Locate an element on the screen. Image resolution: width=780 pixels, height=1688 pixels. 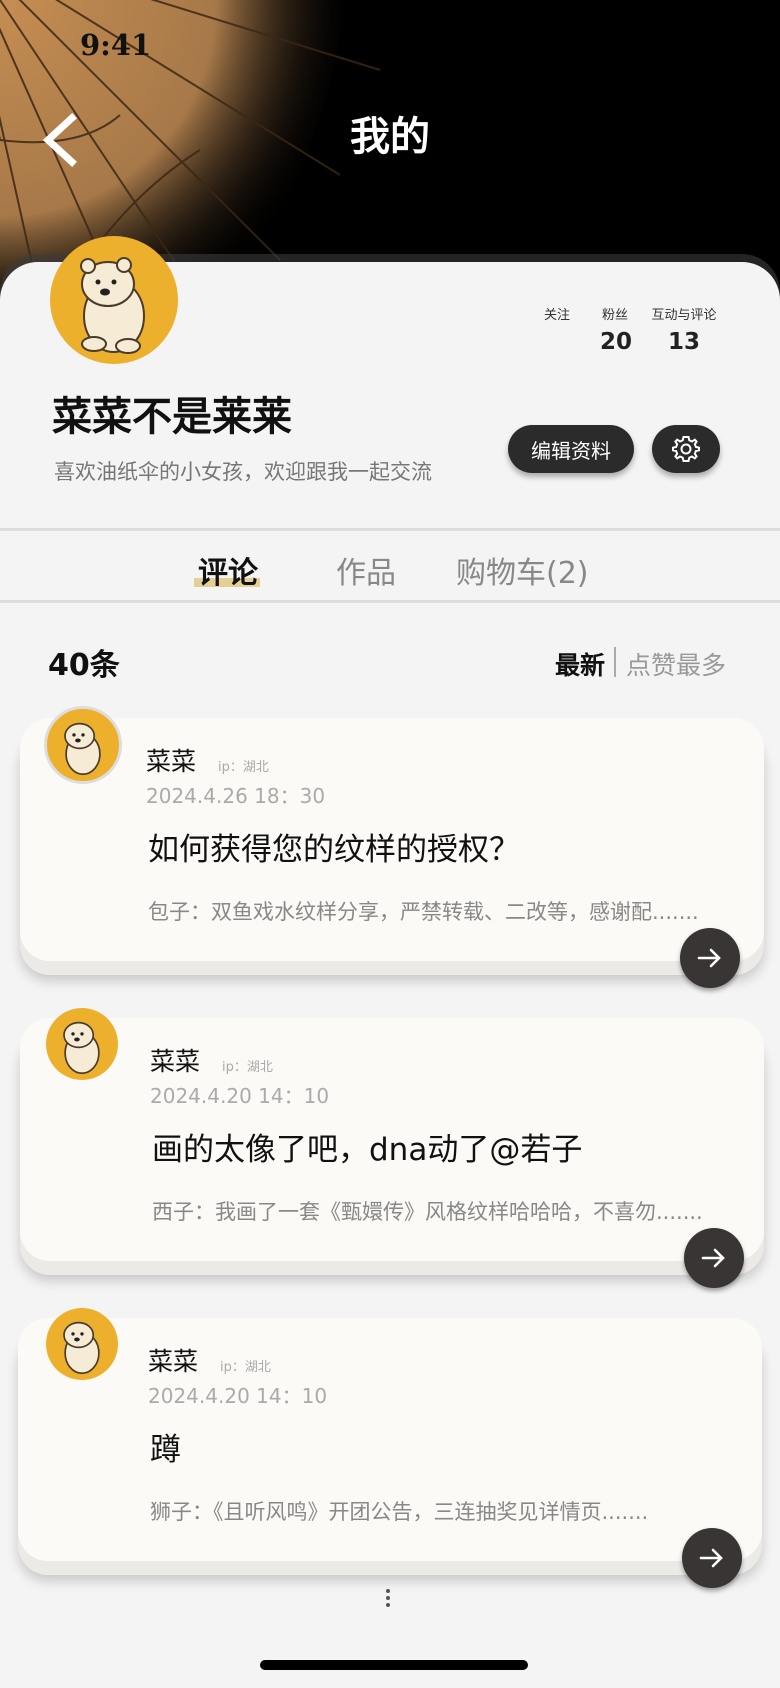
sort-most-liked: 点赞最多 is located at coordinates (676, 664).